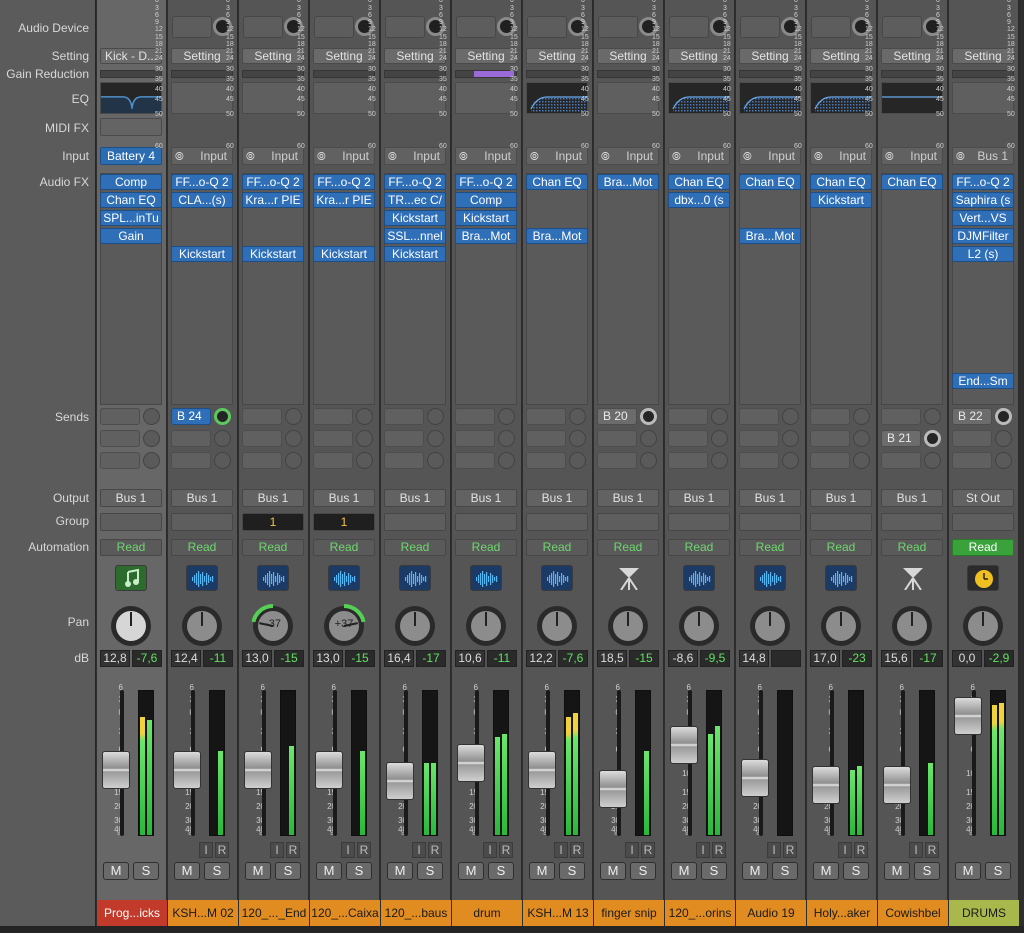  What do you see at coordinates (415, 200) in the screenshot?
I see `audio-fx-plugin: TR...ec C/` at bounding box center [415, 200].